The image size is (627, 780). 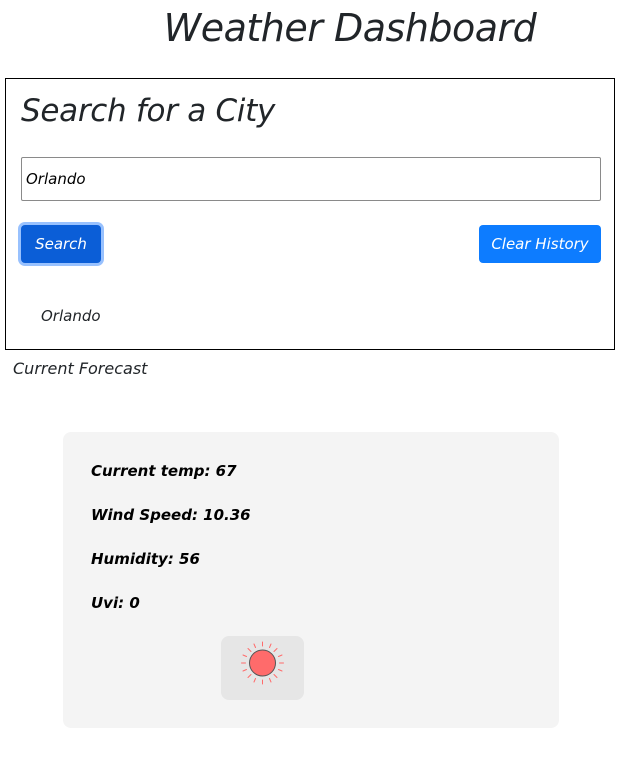 What do you see at coordinates (80, 368) in the screenshot?
I see `current-forecast-label: Current Forecast` at bounding box center [80, 368].